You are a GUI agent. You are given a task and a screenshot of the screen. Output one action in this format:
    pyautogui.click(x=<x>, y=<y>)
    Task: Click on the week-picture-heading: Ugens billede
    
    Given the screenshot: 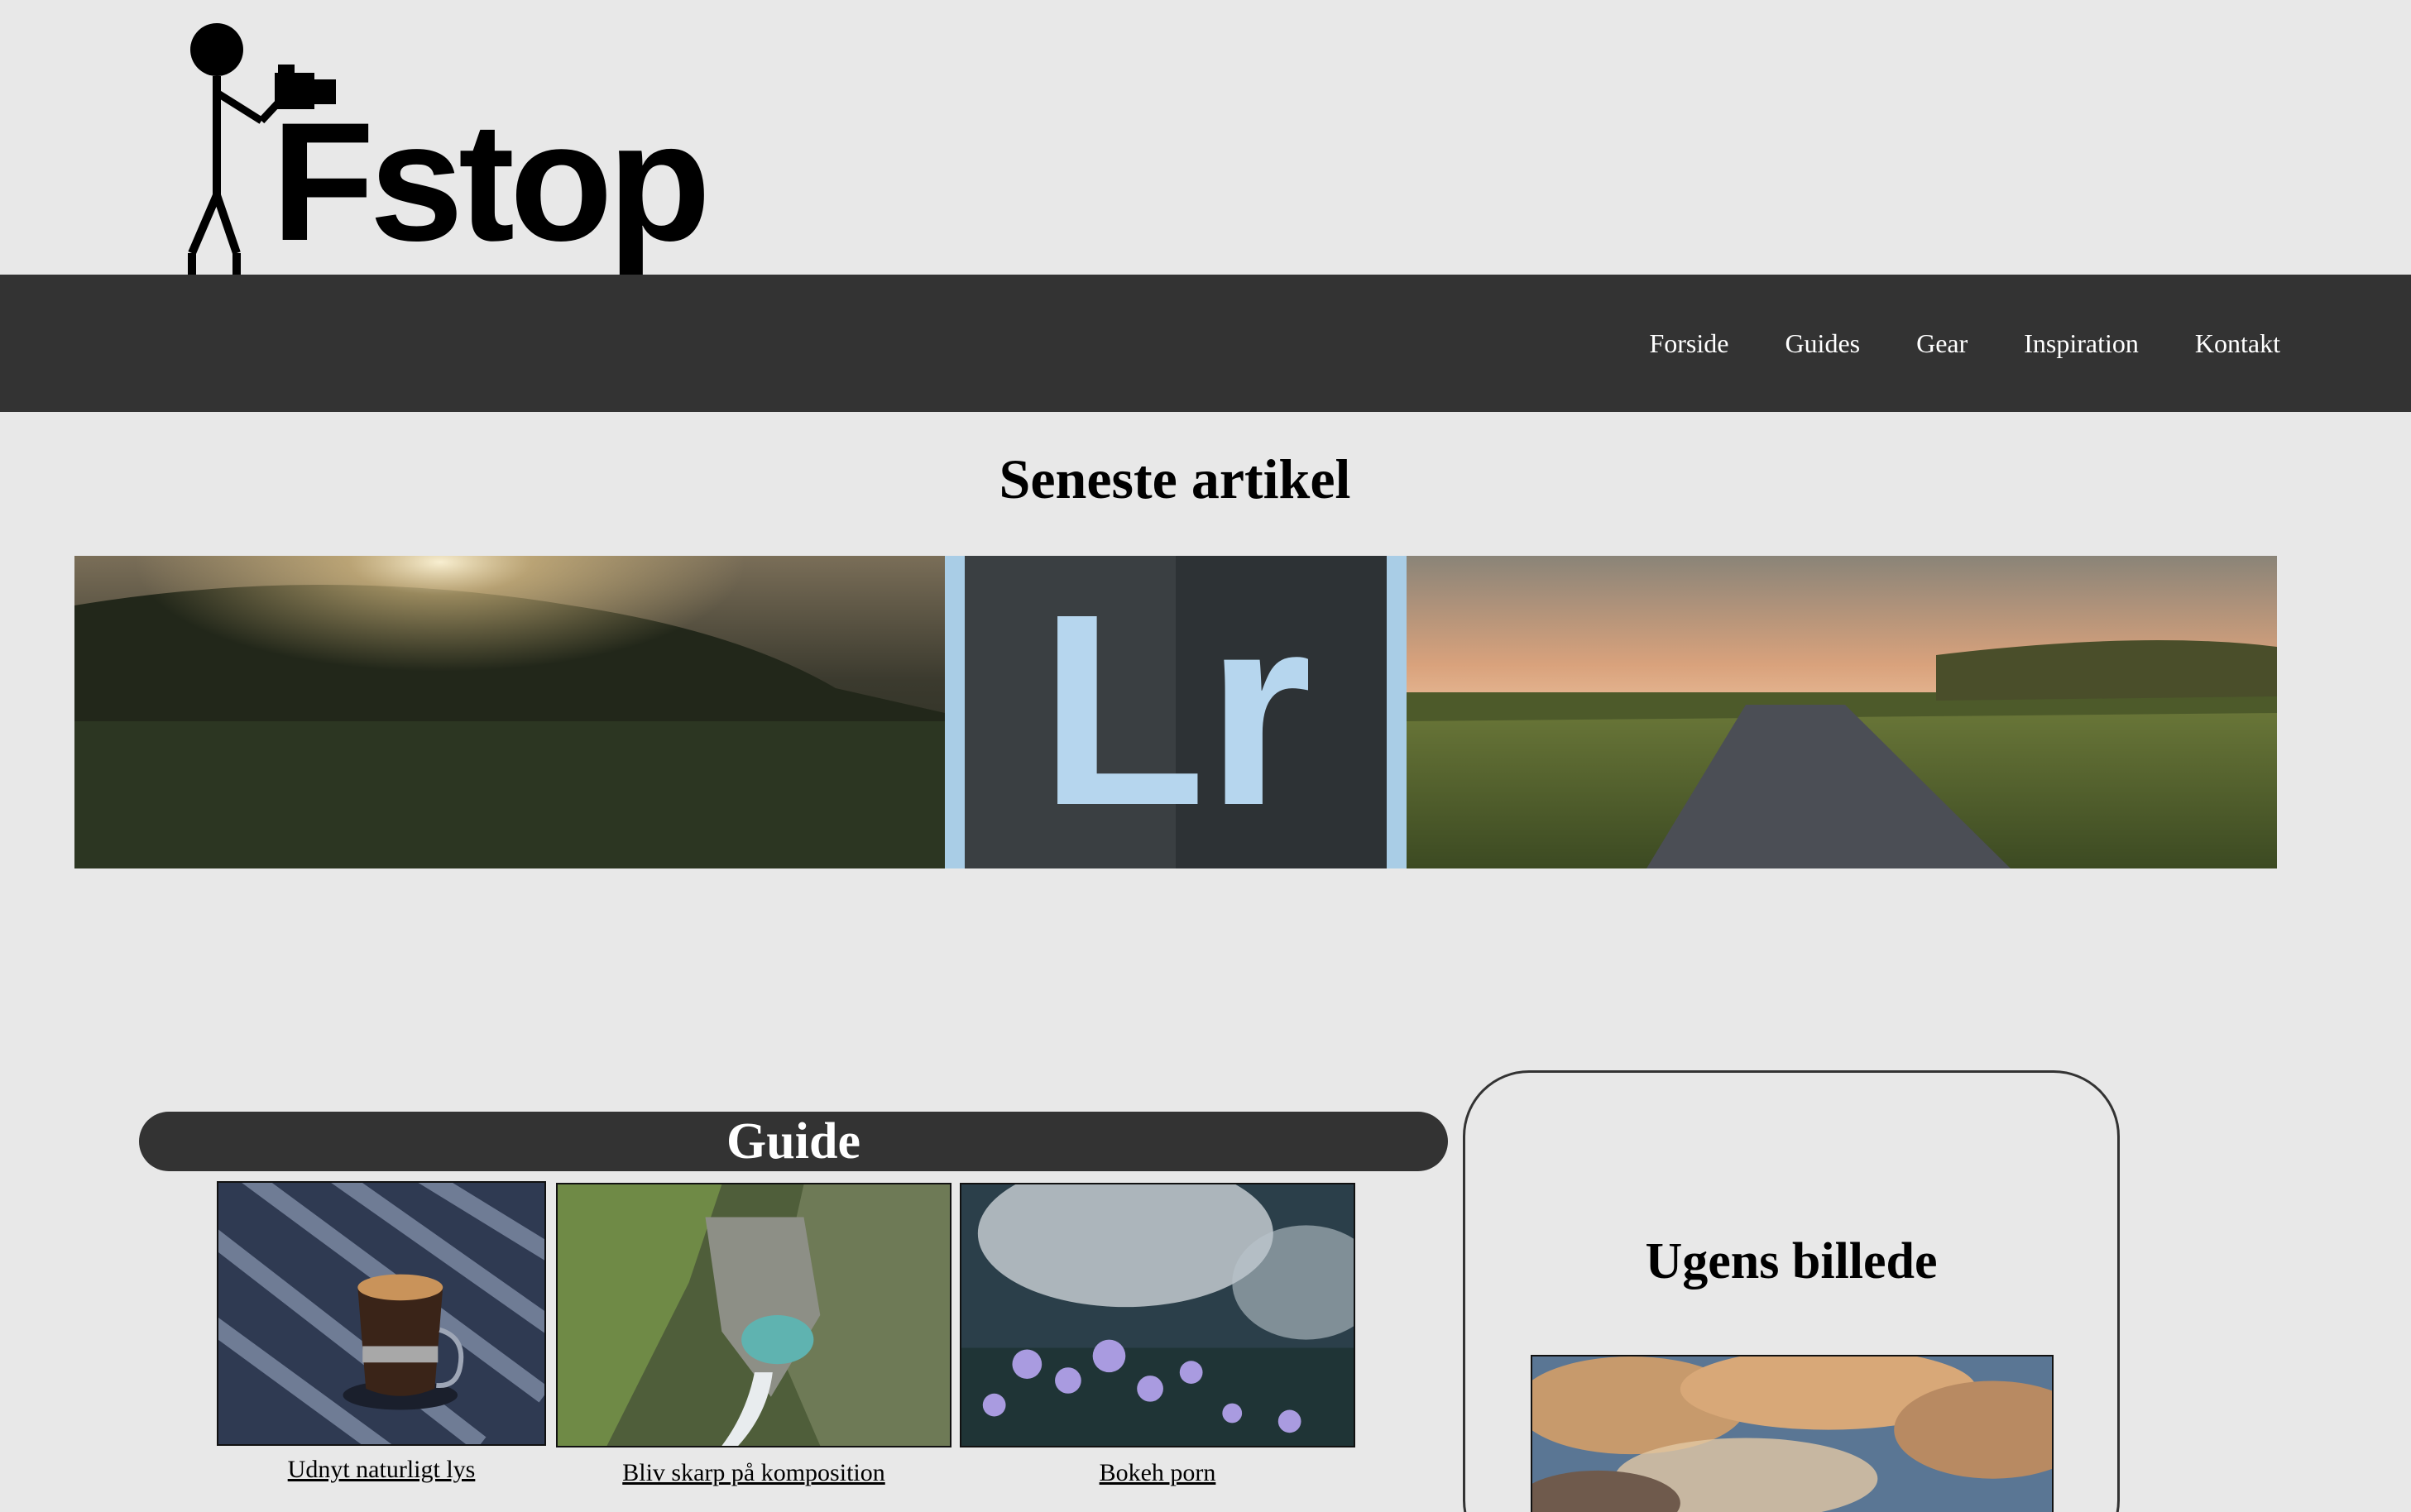 What is the action you would take?
    pyautogui.click(x=1792, y=1261)
    